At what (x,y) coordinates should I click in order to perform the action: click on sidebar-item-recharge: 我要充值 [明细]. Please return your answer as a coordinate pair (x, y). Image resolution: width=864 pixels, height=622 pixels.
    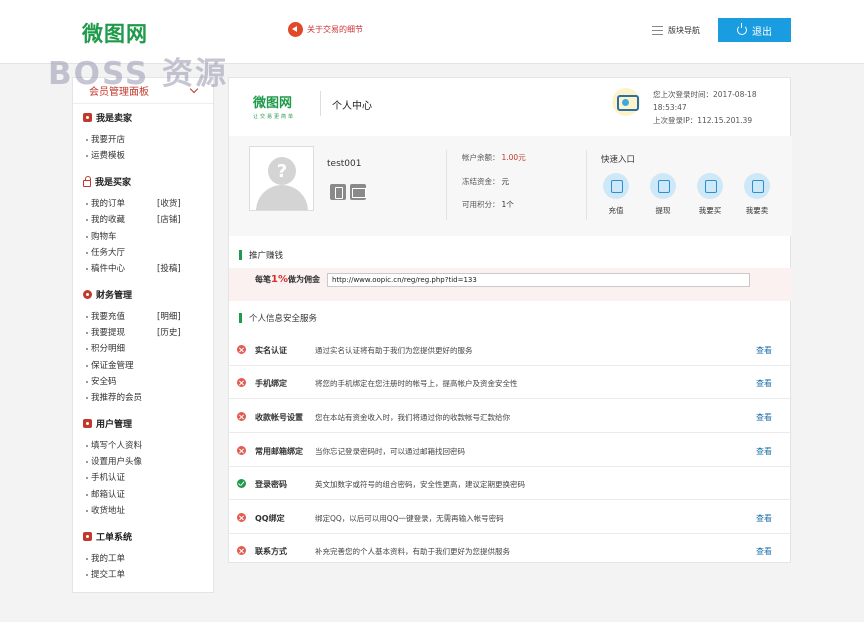
    Looking at the image, I should click on (147, 316).